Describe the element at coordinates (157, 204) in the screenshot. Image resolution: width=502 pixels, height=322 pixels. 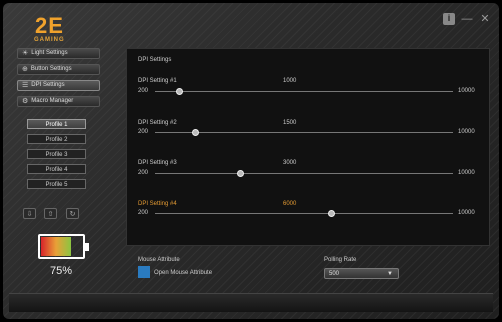
I see `dpi-setting-4-label: DPI Setting #4` at that location.